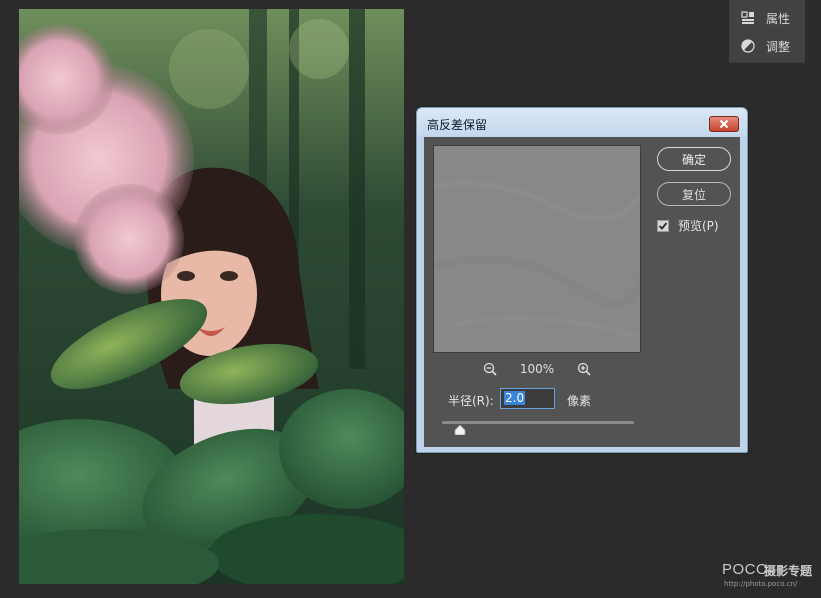  What do you see at coordinates (527, 398) in the screenshot?
I see `radius-input: 2.0` at bounding box center [527, 398].